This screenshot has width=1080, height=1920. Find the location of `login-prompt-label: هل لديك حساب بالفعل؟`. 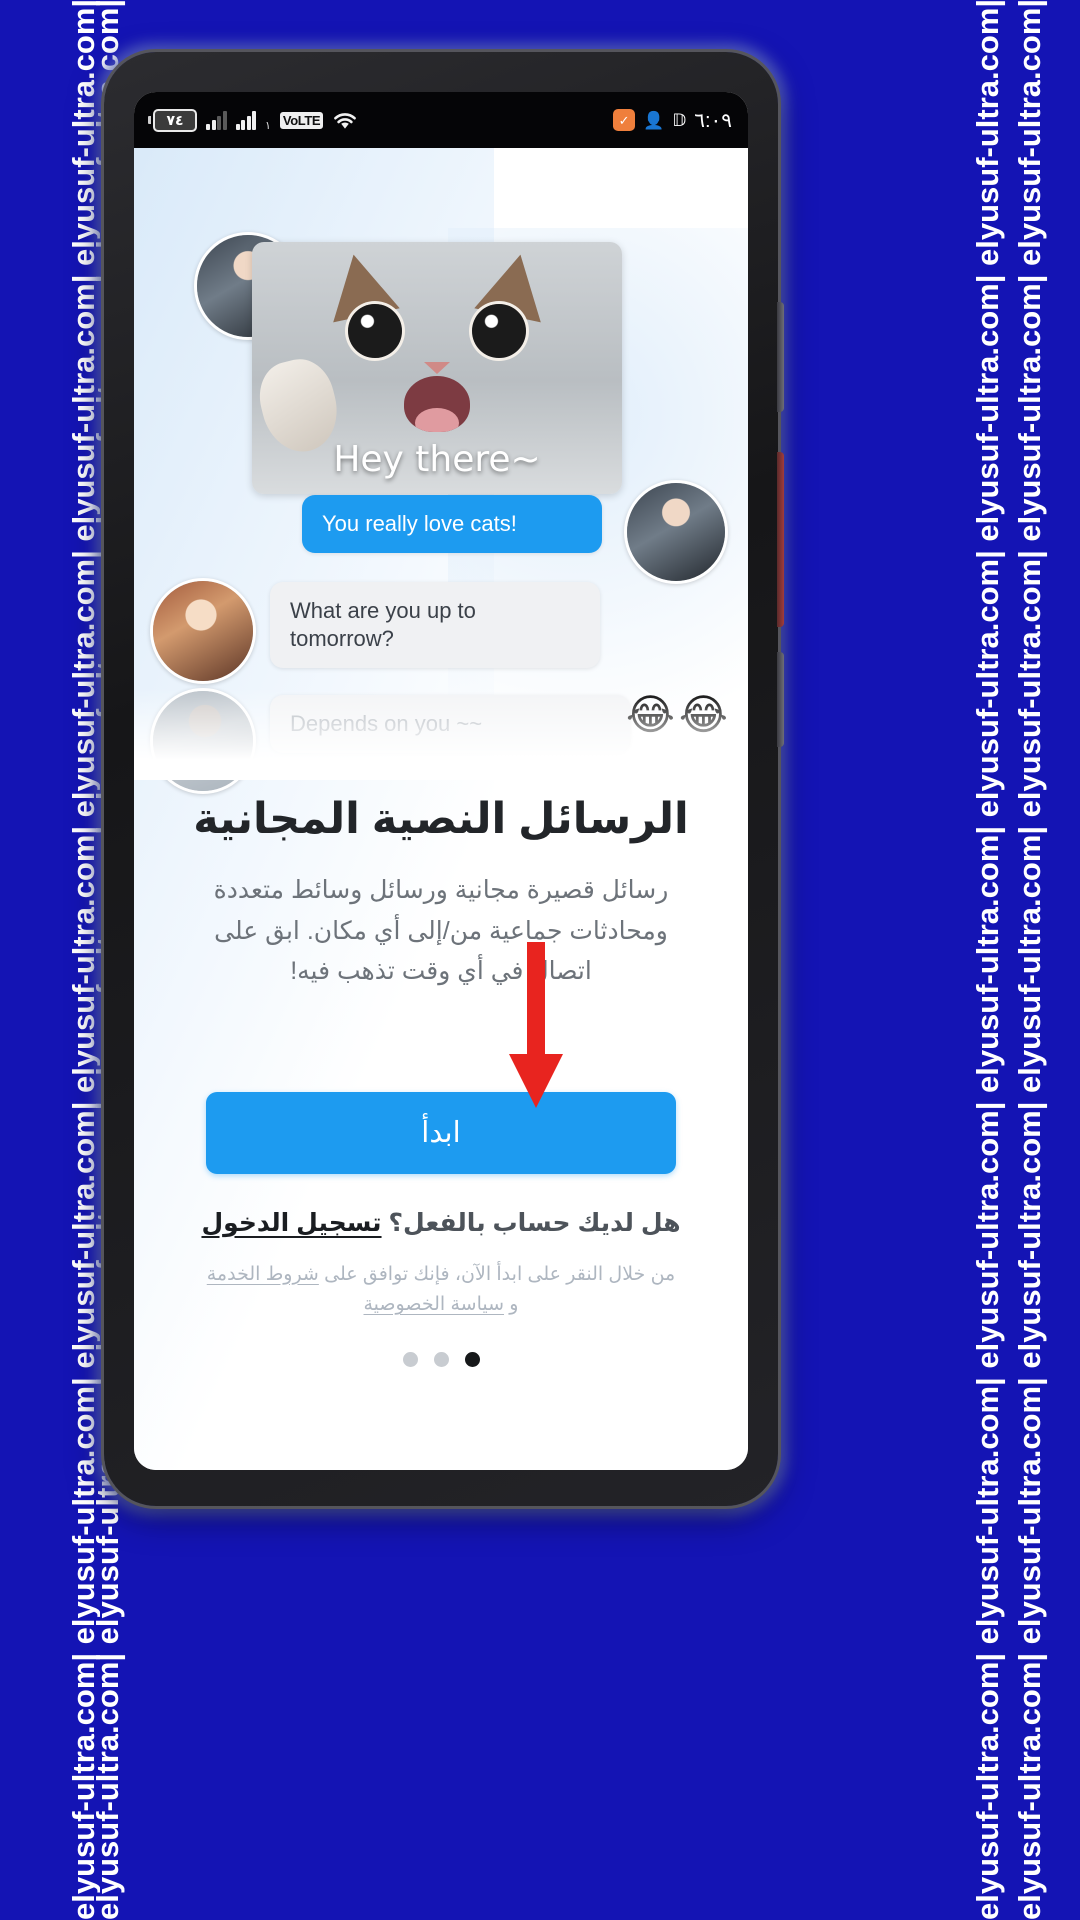

login-prompt-label: هل لديك حساب بالفعل؟ is located at coordinates (534, 1222).